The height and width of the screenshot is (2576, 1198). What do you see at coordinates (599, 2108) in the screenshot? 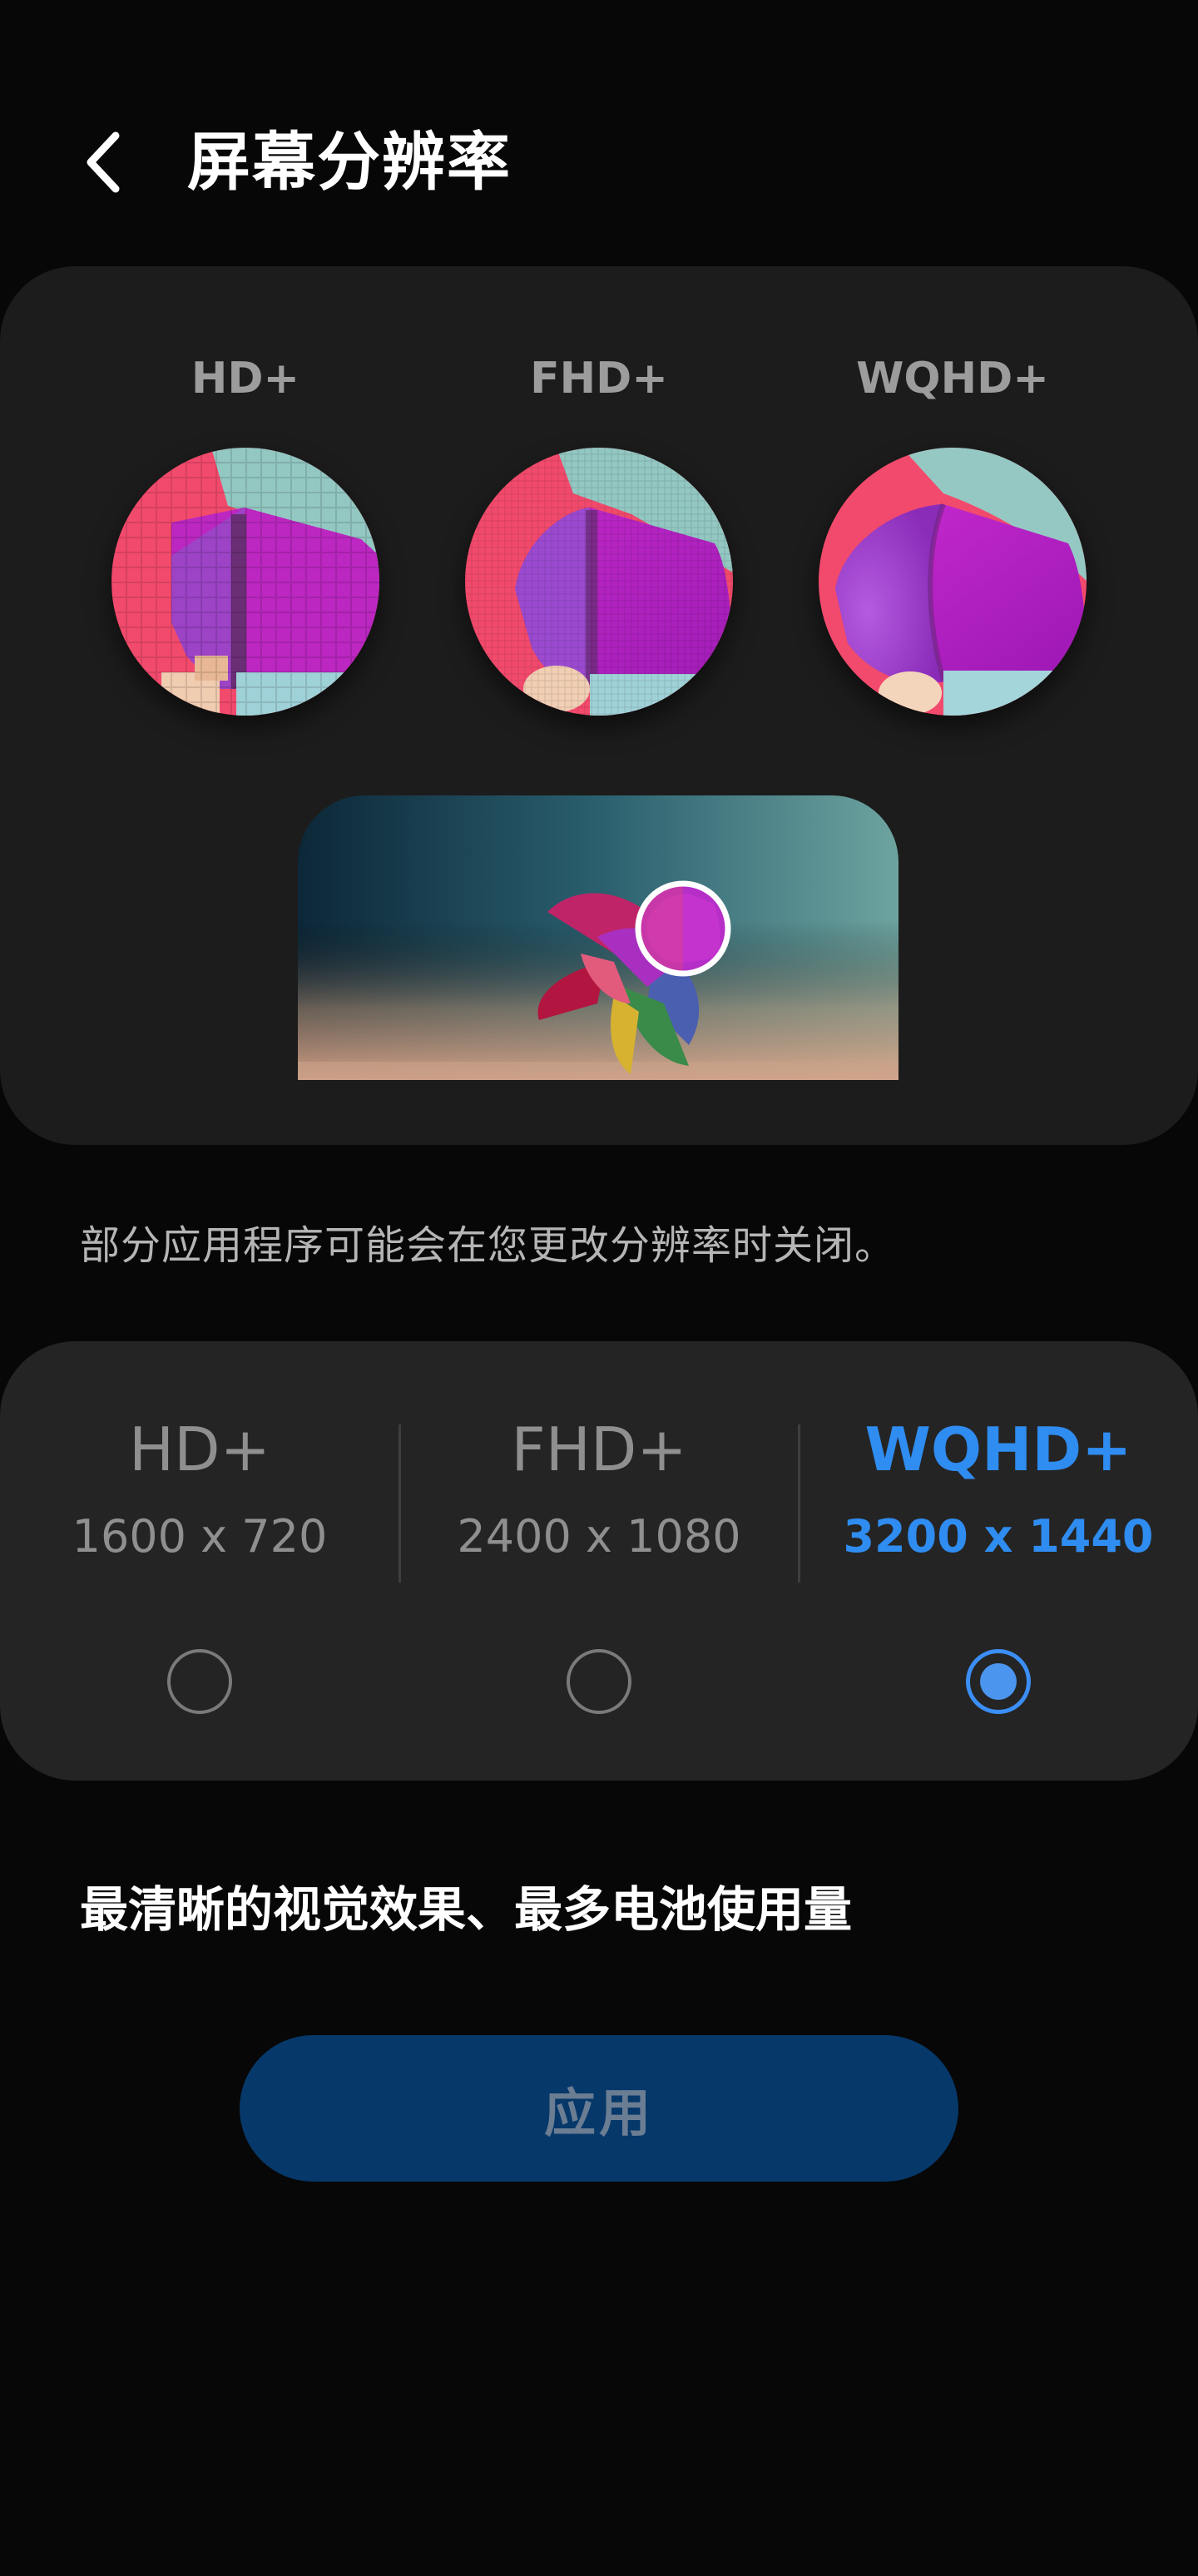
I see `apply-button: 应用` at bounding box center [599, 2108].